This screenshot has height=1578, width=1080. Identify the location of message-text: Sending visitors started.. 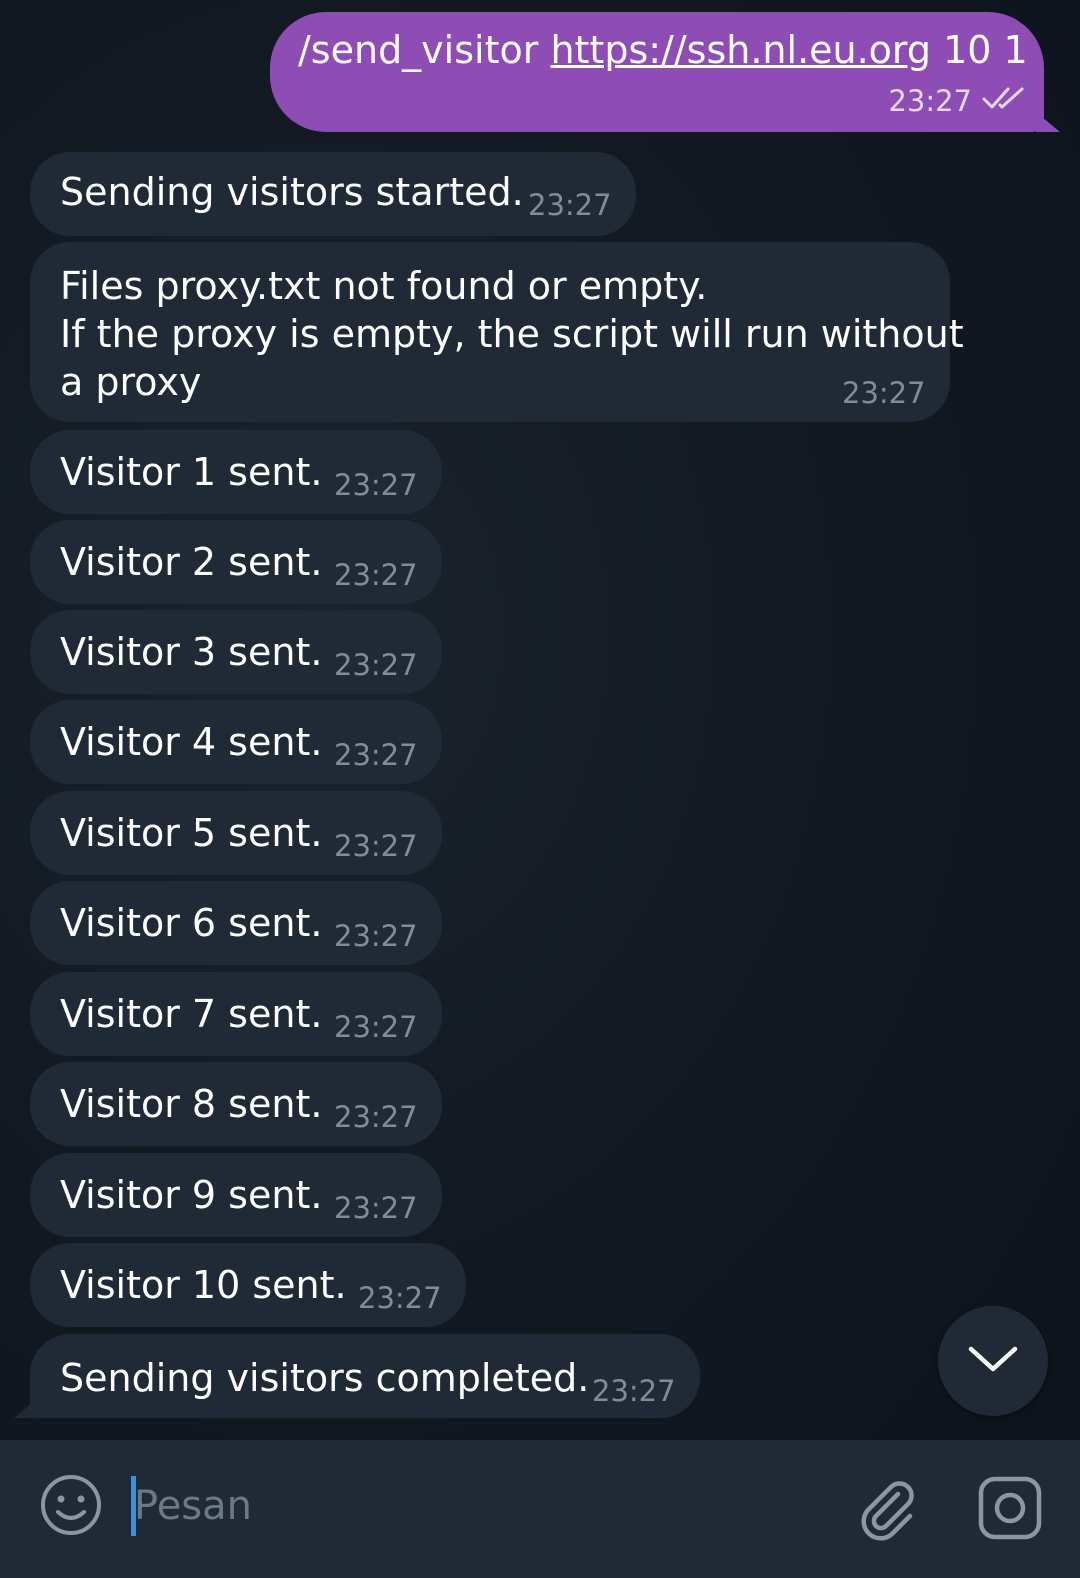
(292, 192).